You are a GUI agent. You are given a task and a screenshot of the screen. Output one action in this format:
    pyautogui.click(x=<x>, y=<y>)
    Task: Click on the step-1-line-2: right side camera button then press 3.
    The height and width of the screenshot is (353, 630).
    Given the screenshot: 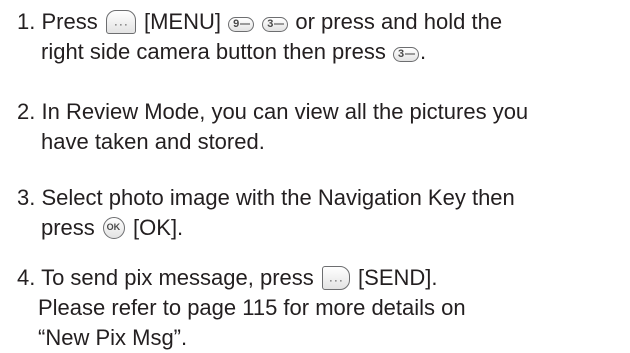 What is the action you would take?
    pyautogui.click(x=322, y=52)
    